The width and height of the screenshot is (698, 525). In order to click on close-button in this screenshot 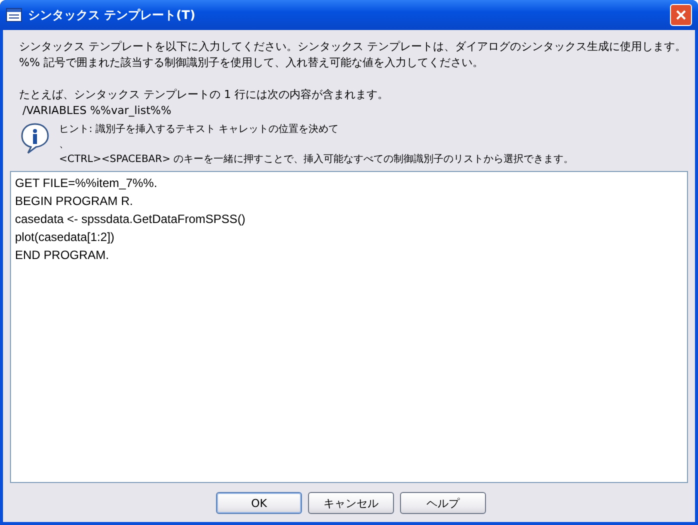, I will do `click(681, 15)`.